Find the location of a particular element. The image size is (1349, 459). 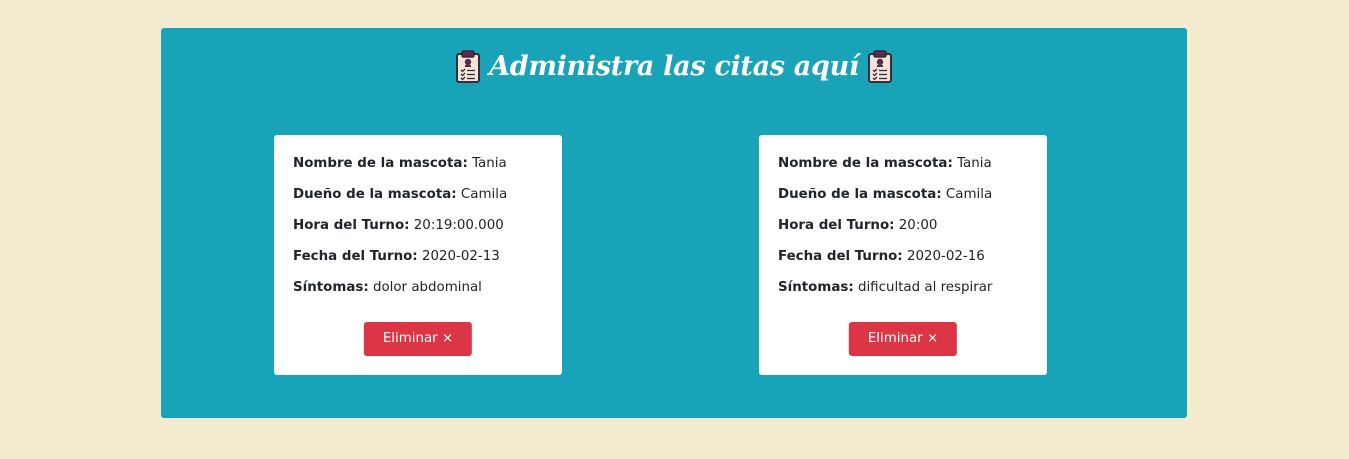

field-value: 20:00 is located at coordinates (918, 225).